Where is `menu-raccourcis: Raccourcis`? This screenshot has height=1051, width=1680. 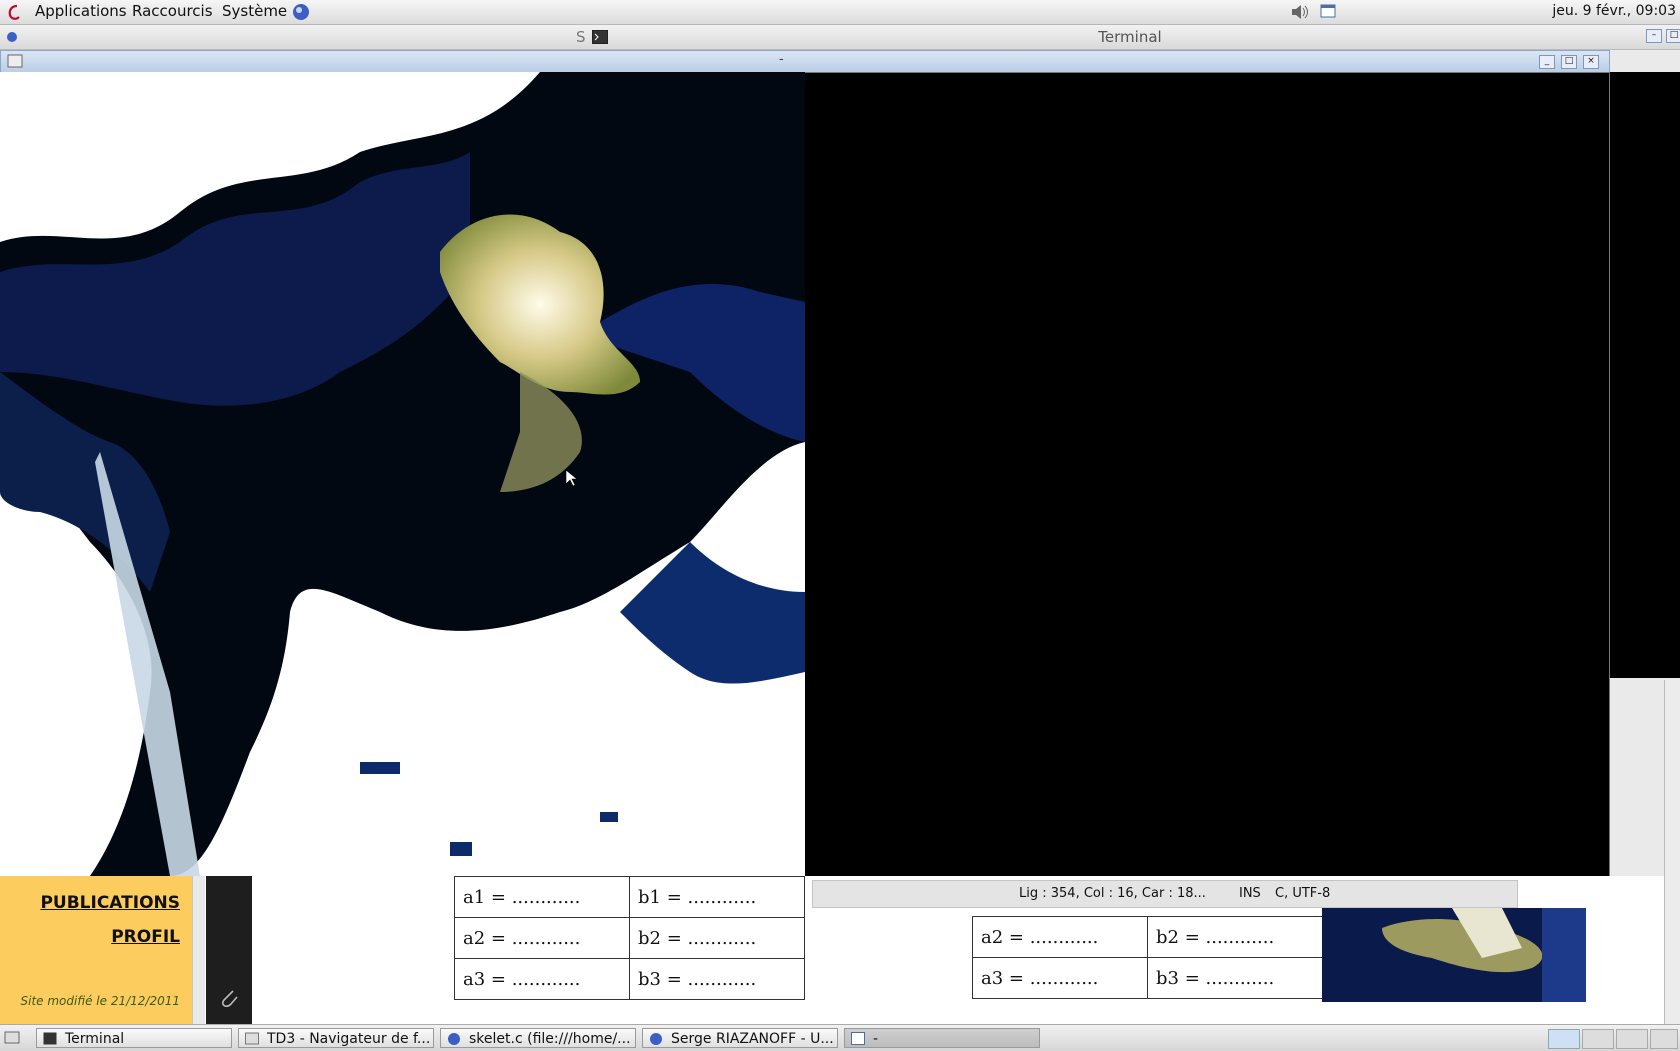 menu-raccourcis: Raccourcis is located at coordinates (172, 12).